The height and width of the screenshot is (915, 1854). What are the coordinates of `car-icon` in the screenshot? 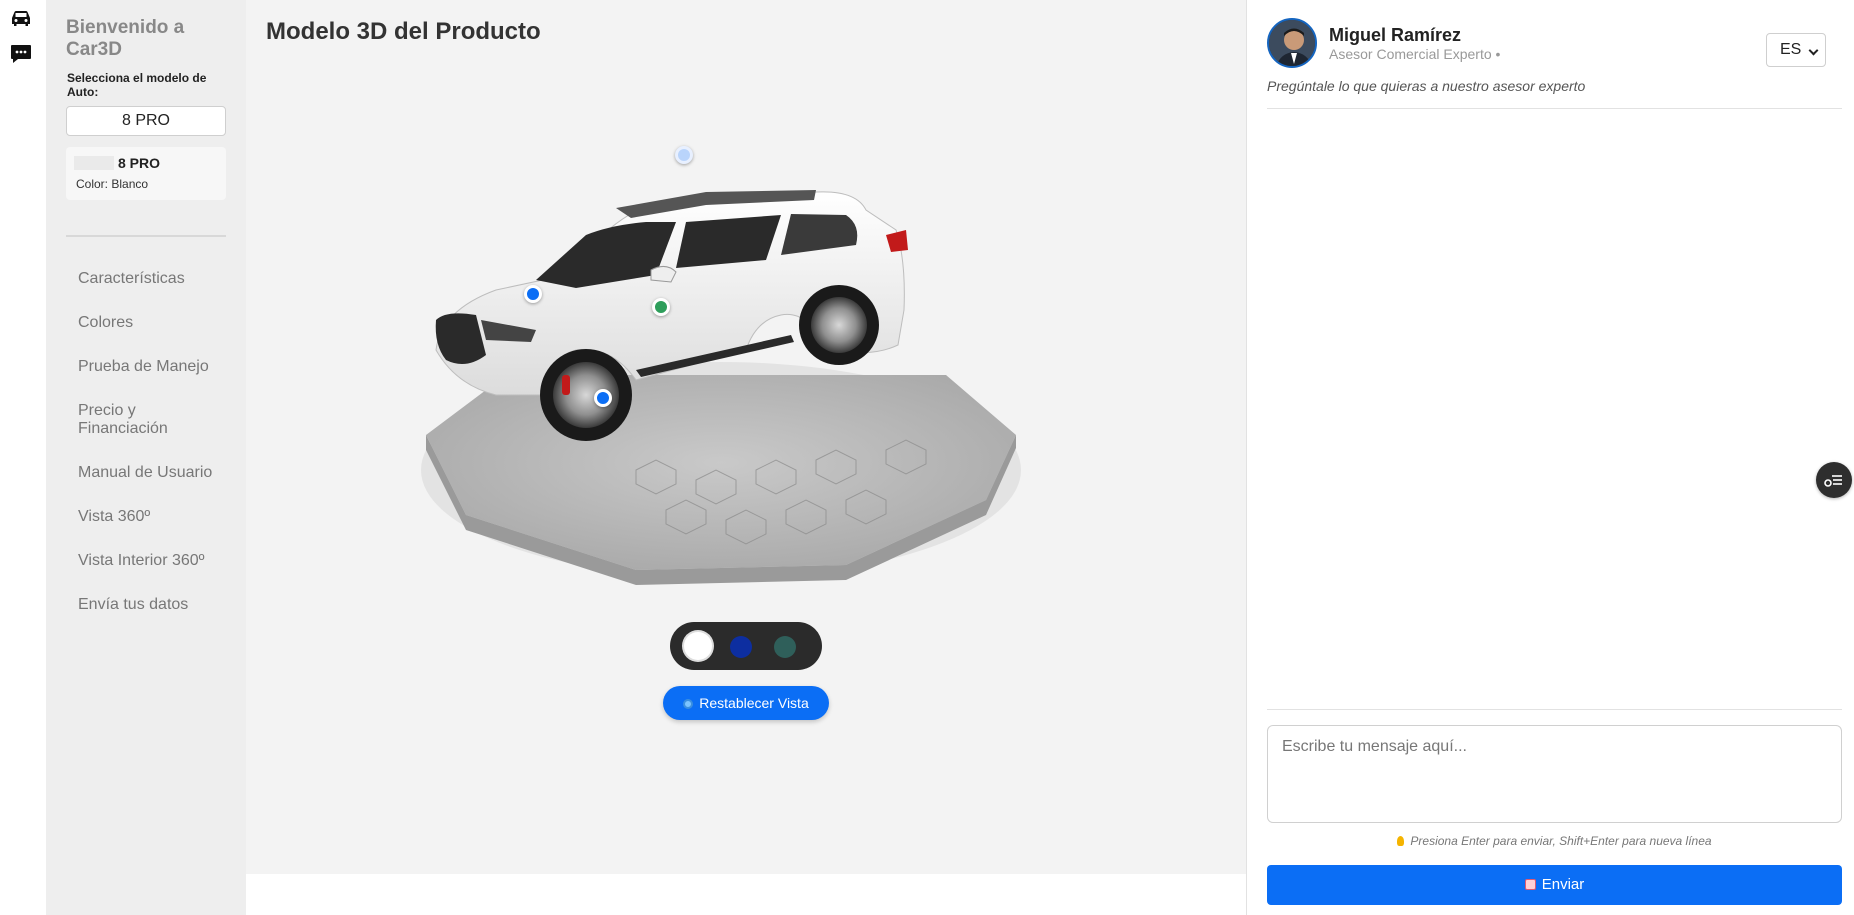 It's located at (21, 18).